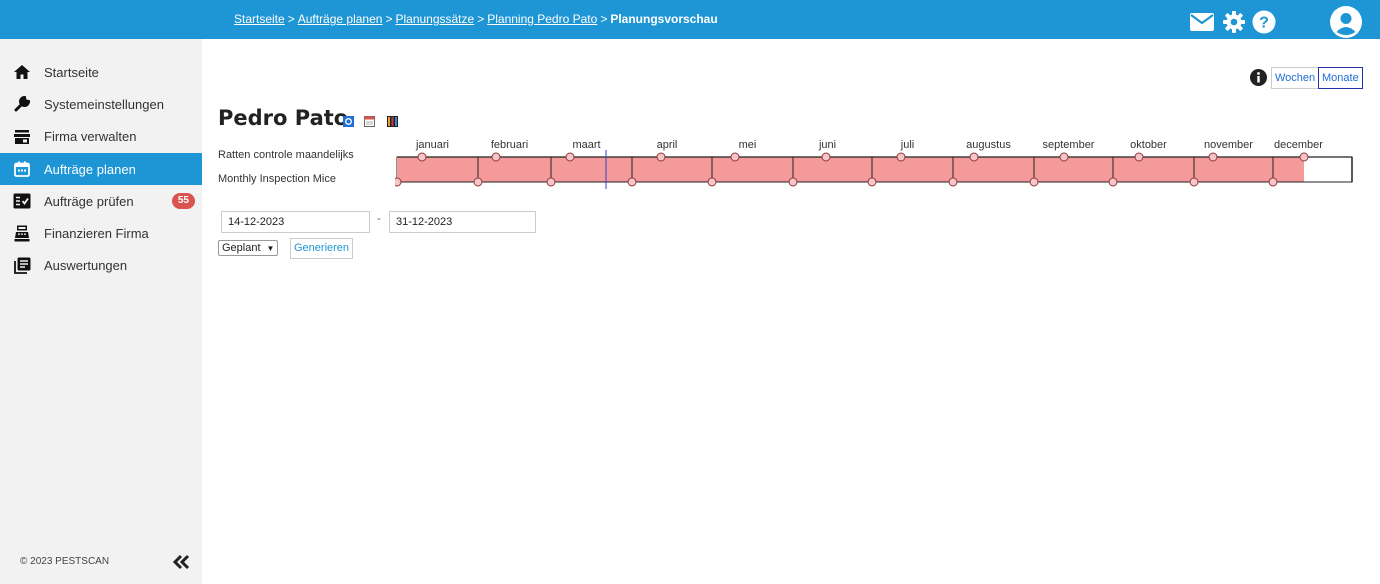 The image size is (1380, 584). I want to click on mail-icon, so click(1202, 22).